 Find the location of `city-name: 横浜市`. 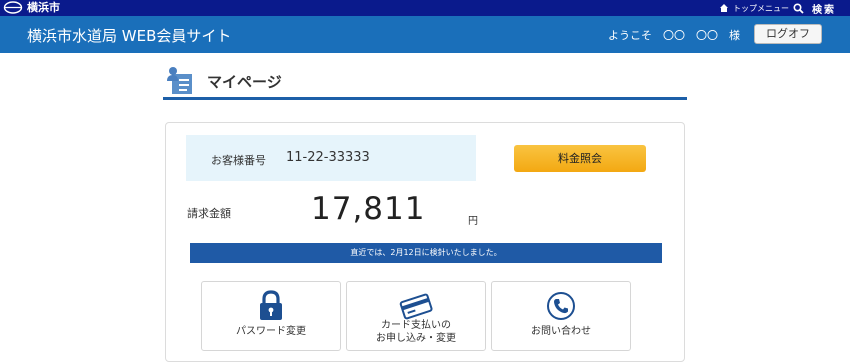

city-name: 横浜市 is located at coordinates (43, 8).